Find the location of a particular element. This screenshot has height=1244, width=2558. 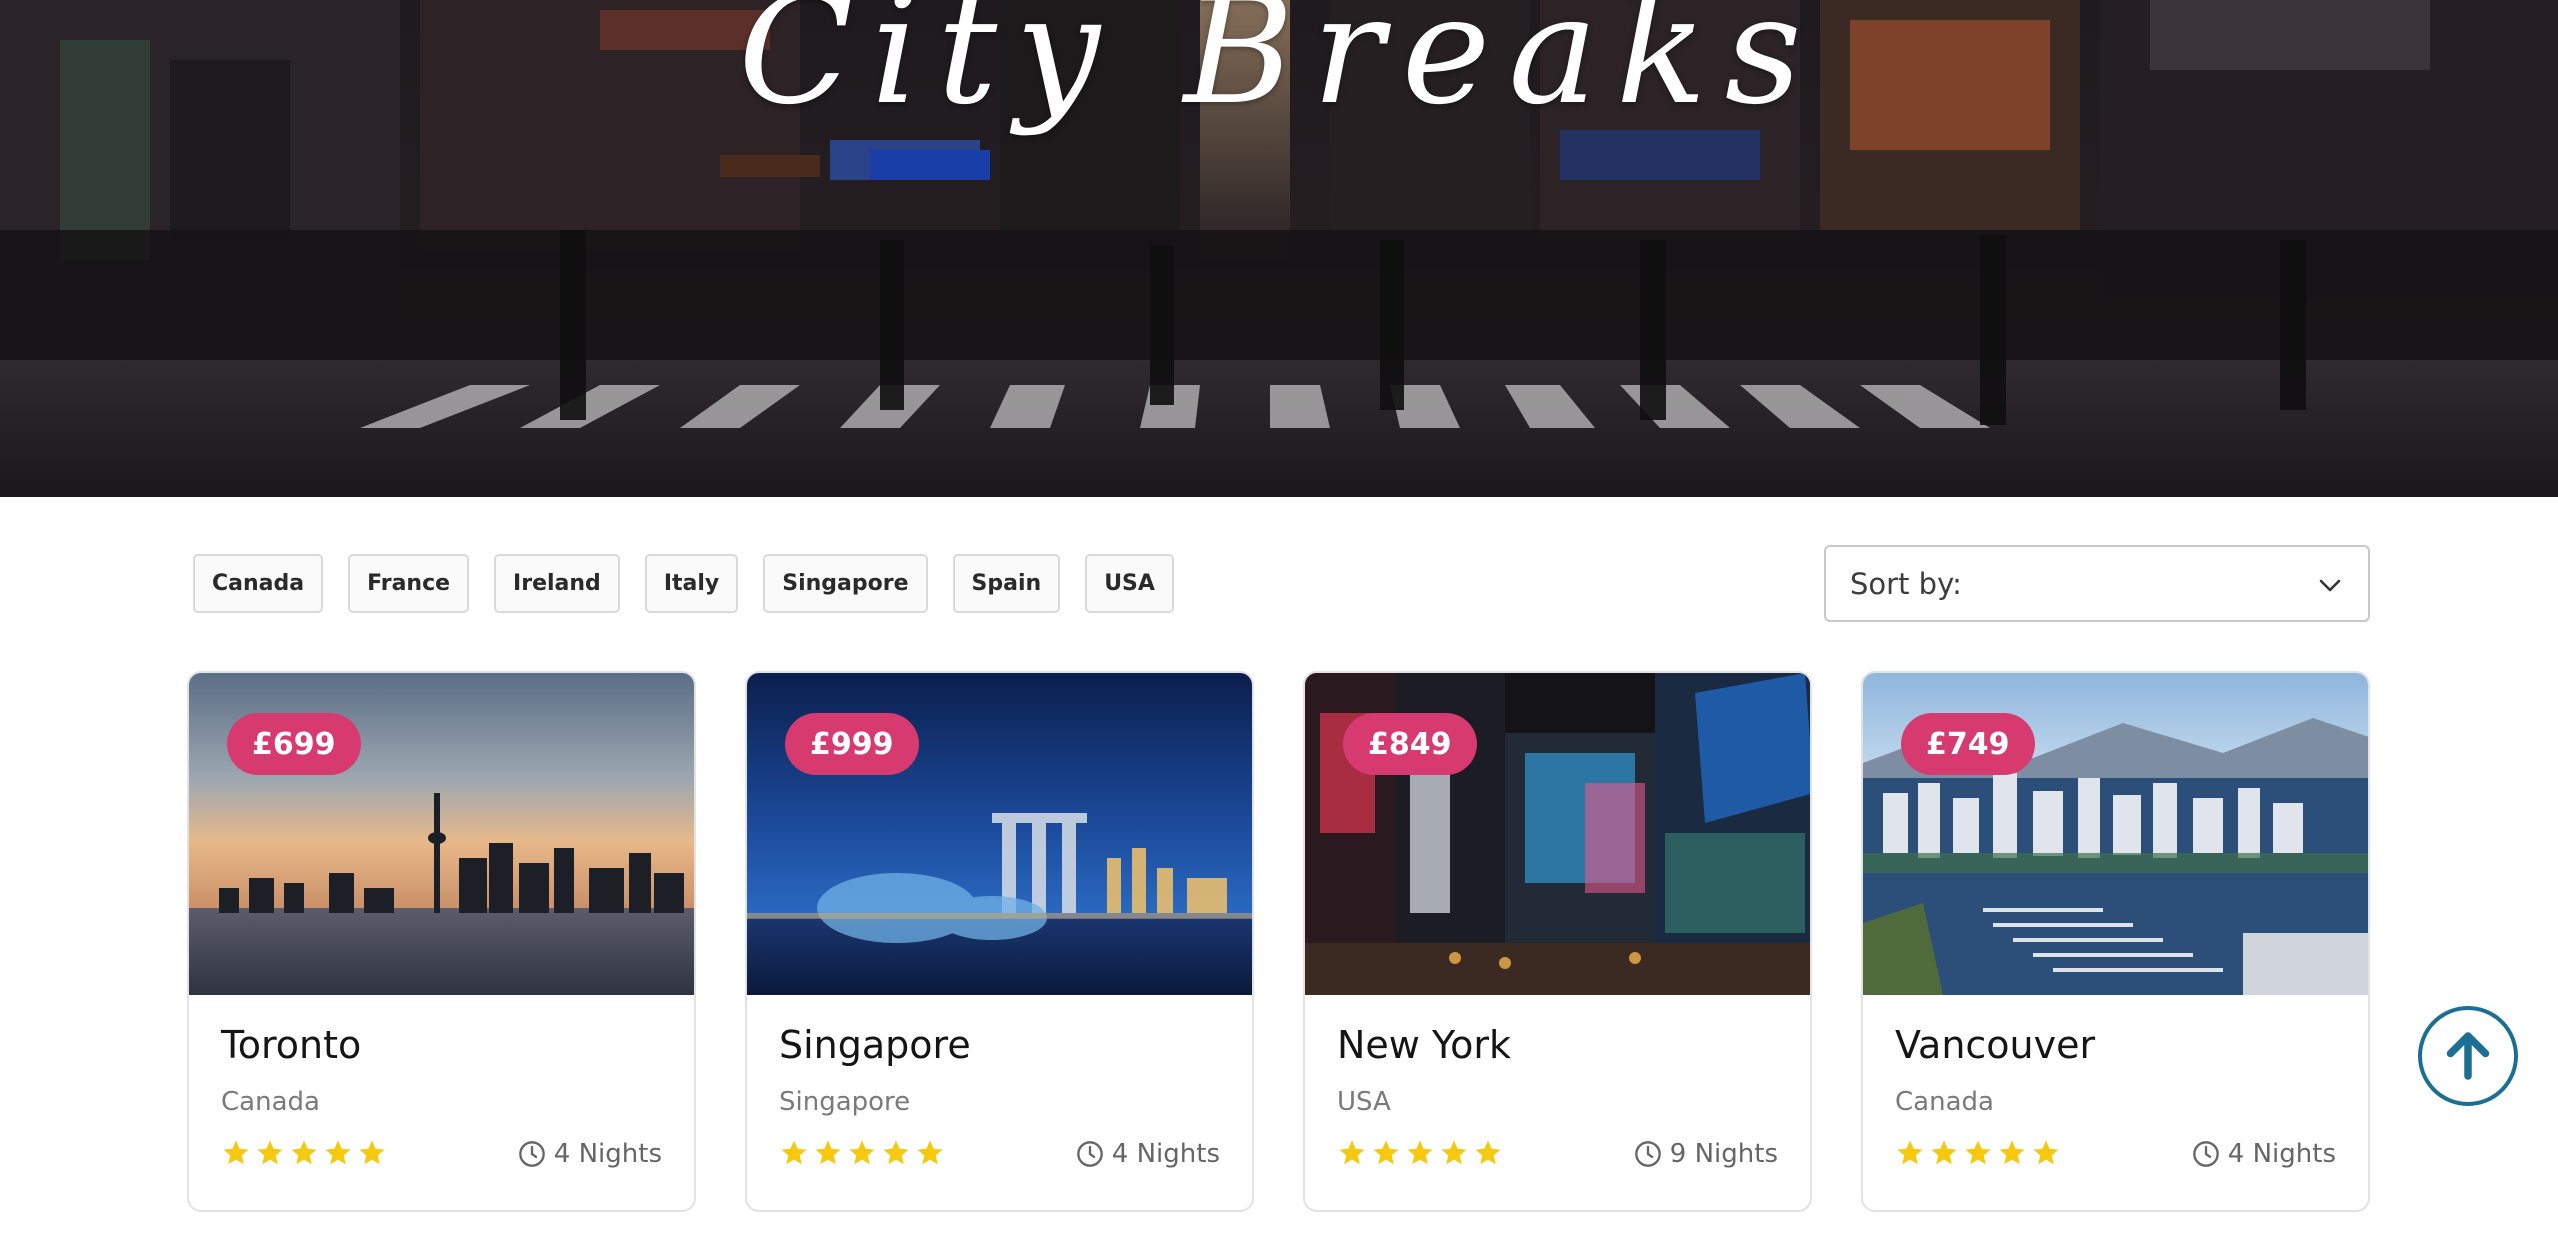

nights-label: 9 Nights is located at coordinates (1723, 1154).